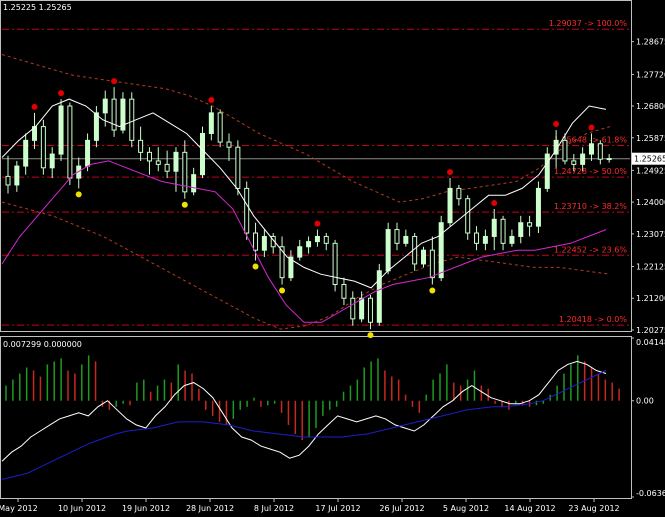  Describe the element at coordinates (337, 508) in the screenshot. I see `time-label: 17 Jul 2012` at that location.